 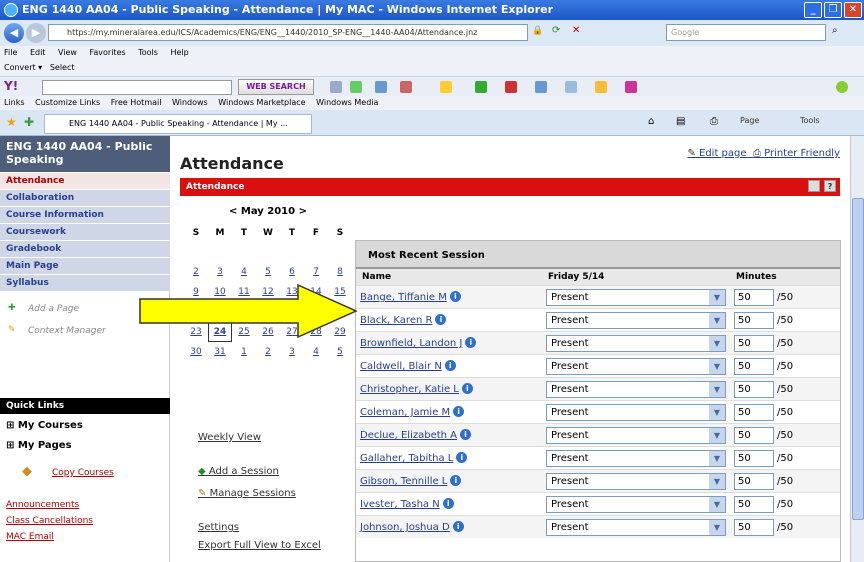 I want to click on add-session-link: ◆ Add a Session, so click(x=238, y=471).